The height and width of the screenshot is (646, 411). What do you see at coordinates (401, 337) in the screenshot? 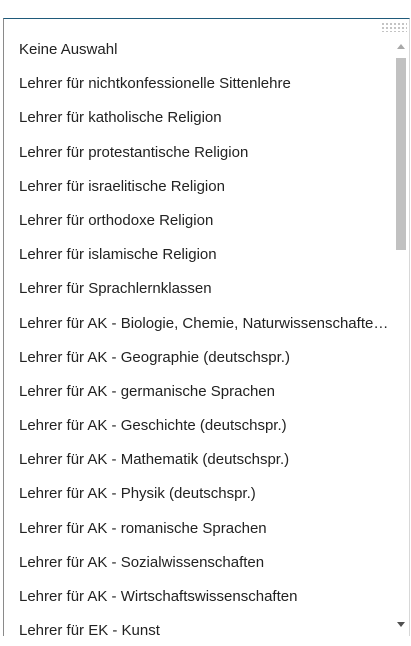
I see `vertical-scrollbar` at bounding box center [401, 337].